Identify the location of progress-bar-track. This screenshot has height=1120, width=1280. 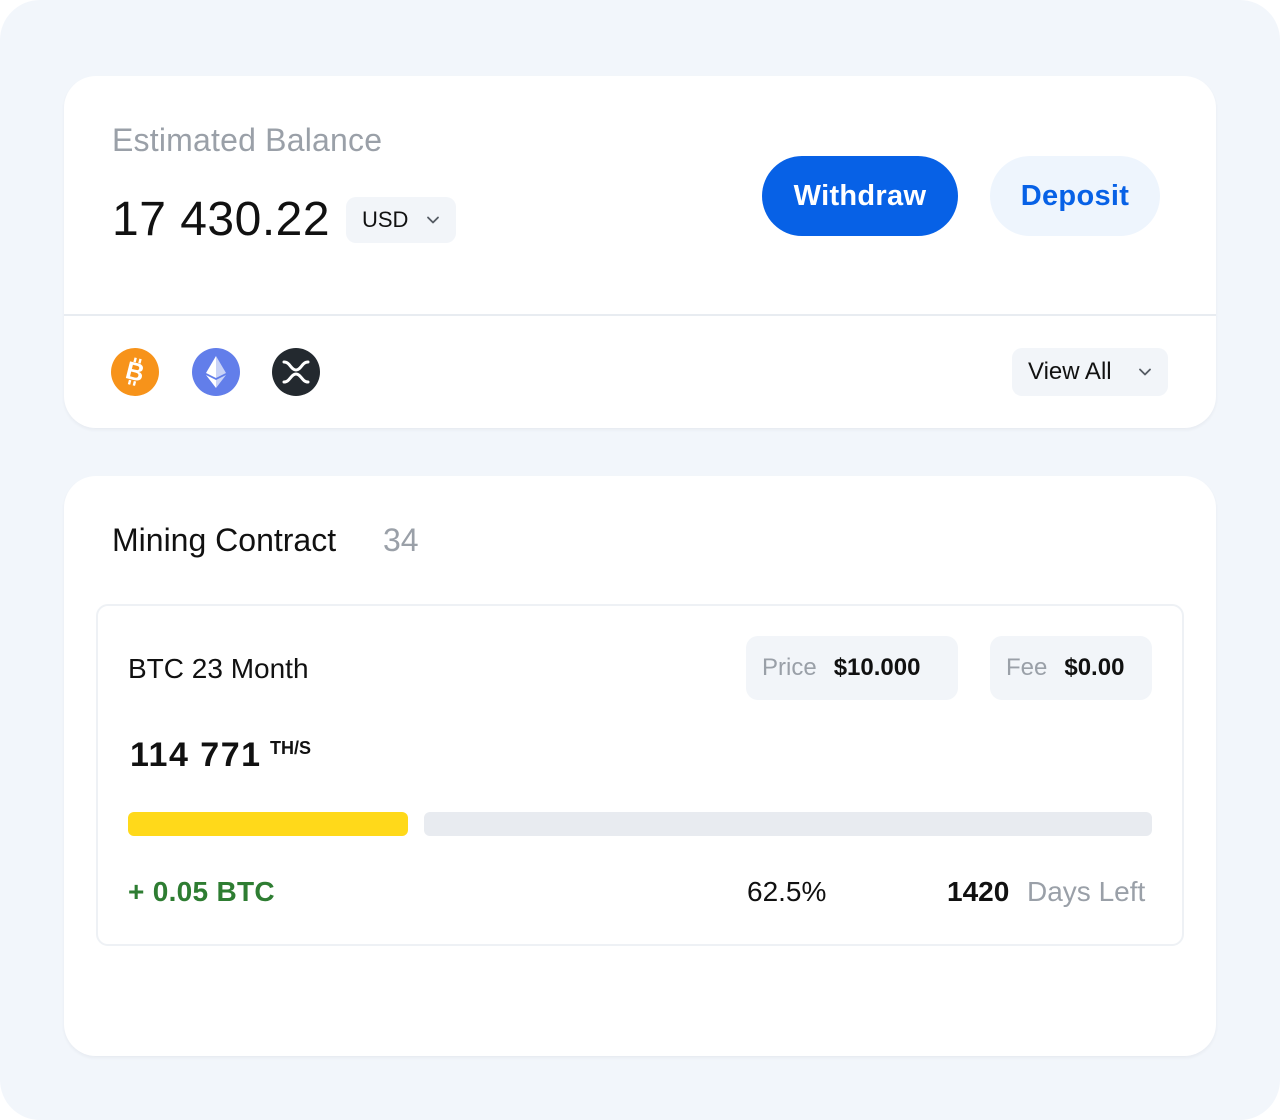
(788, 824).